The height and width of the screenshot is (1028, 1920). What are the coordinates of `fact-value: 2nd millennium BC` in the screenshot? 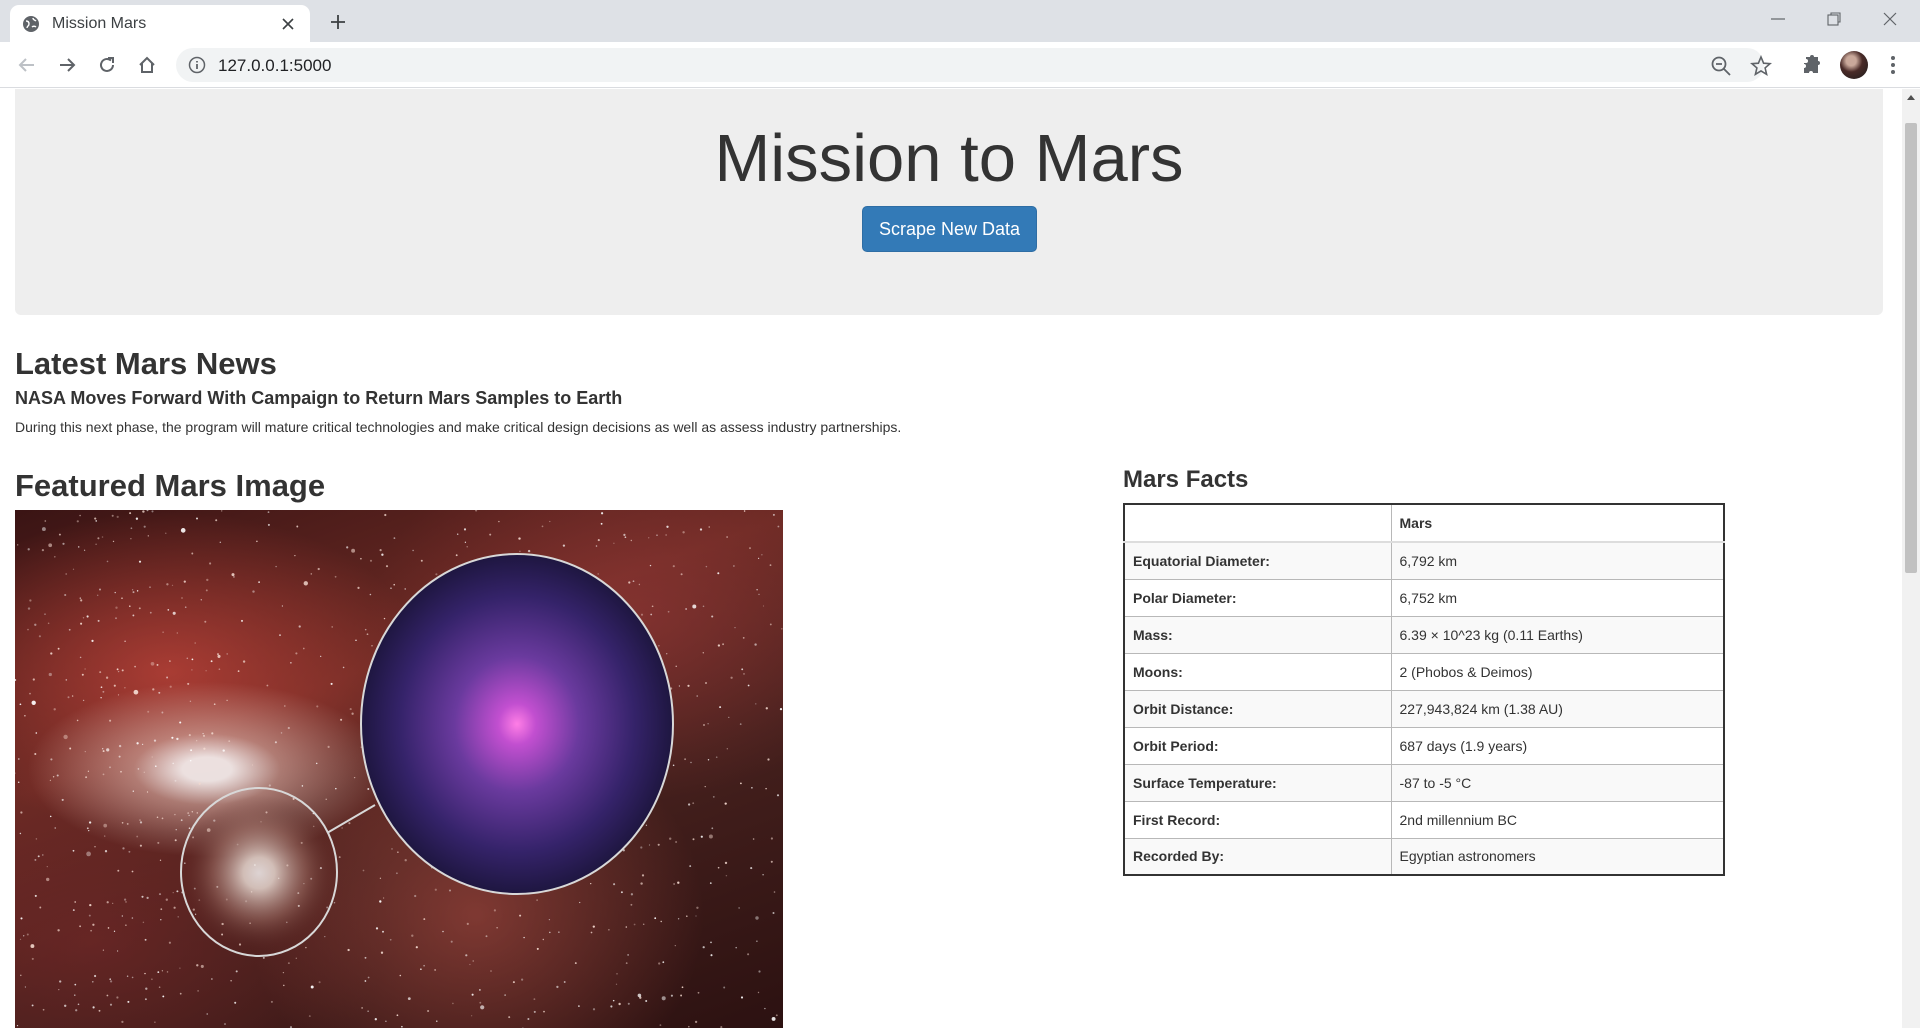 It's located at (1557, 819).